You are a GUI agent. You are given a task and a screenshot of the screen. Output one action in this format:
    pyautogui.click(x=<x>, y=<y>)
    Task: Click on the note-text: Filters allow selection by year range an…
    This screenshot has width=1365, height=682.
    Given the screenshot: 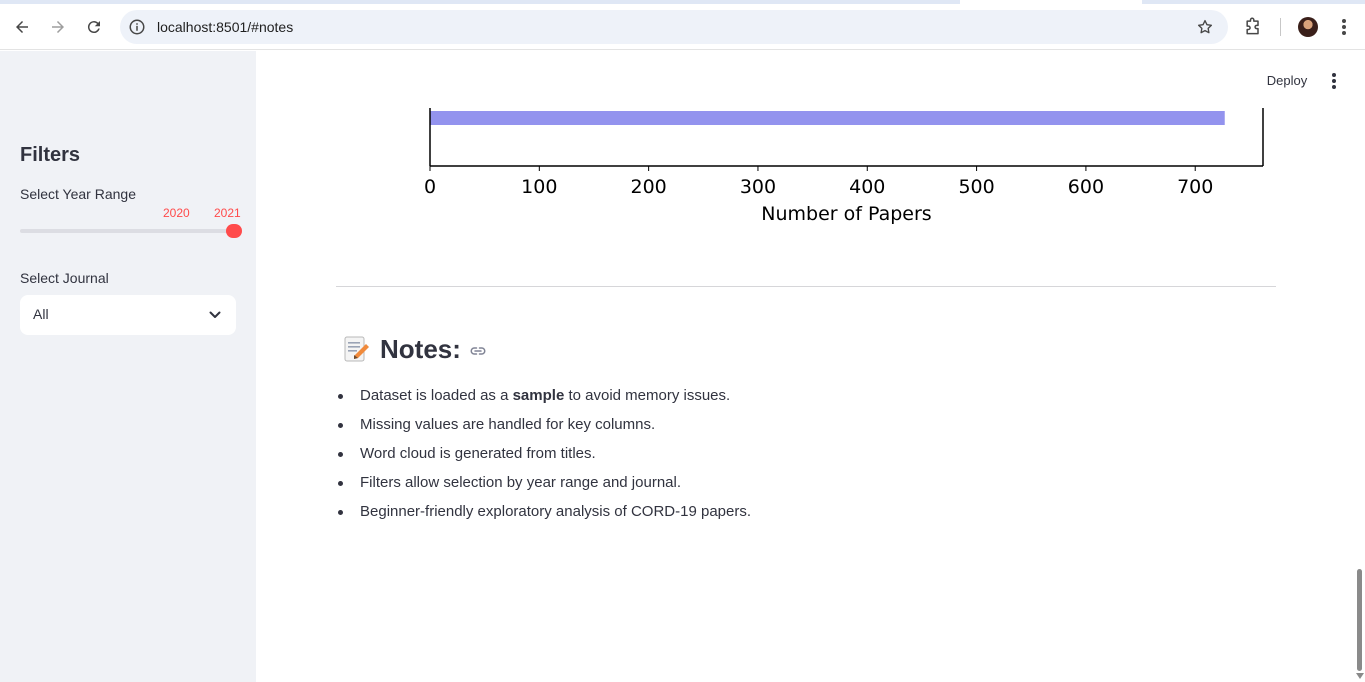 What is the action you would take?
    pyautogui.click(x=520, y=482)
    